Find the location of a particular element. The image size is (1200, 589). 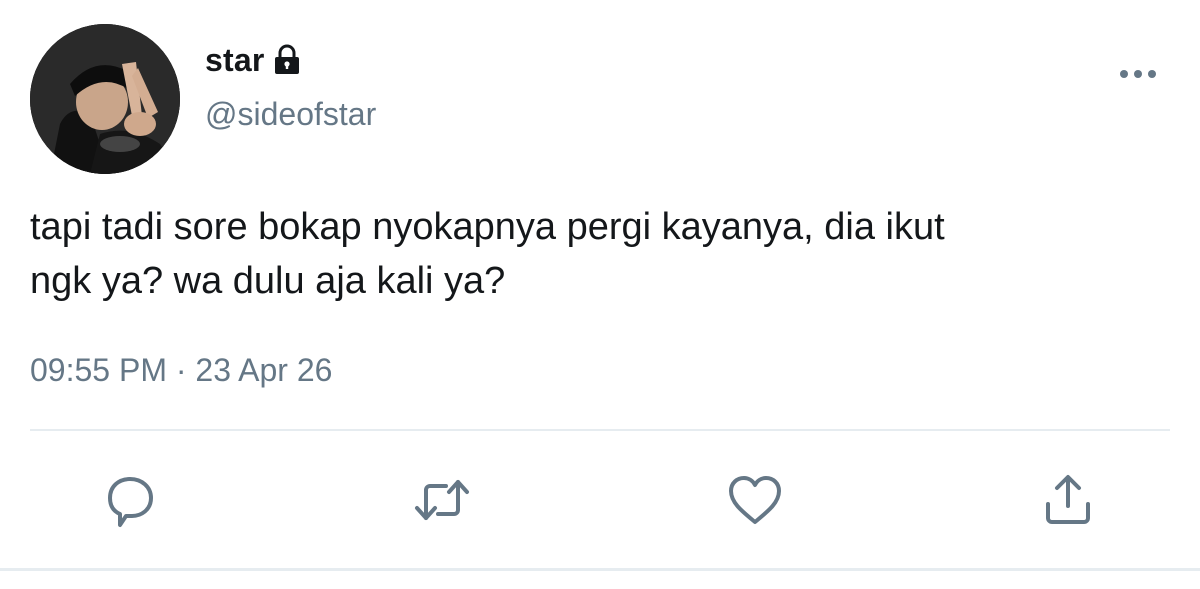

share-icon is located at coordinates (1068, 499).